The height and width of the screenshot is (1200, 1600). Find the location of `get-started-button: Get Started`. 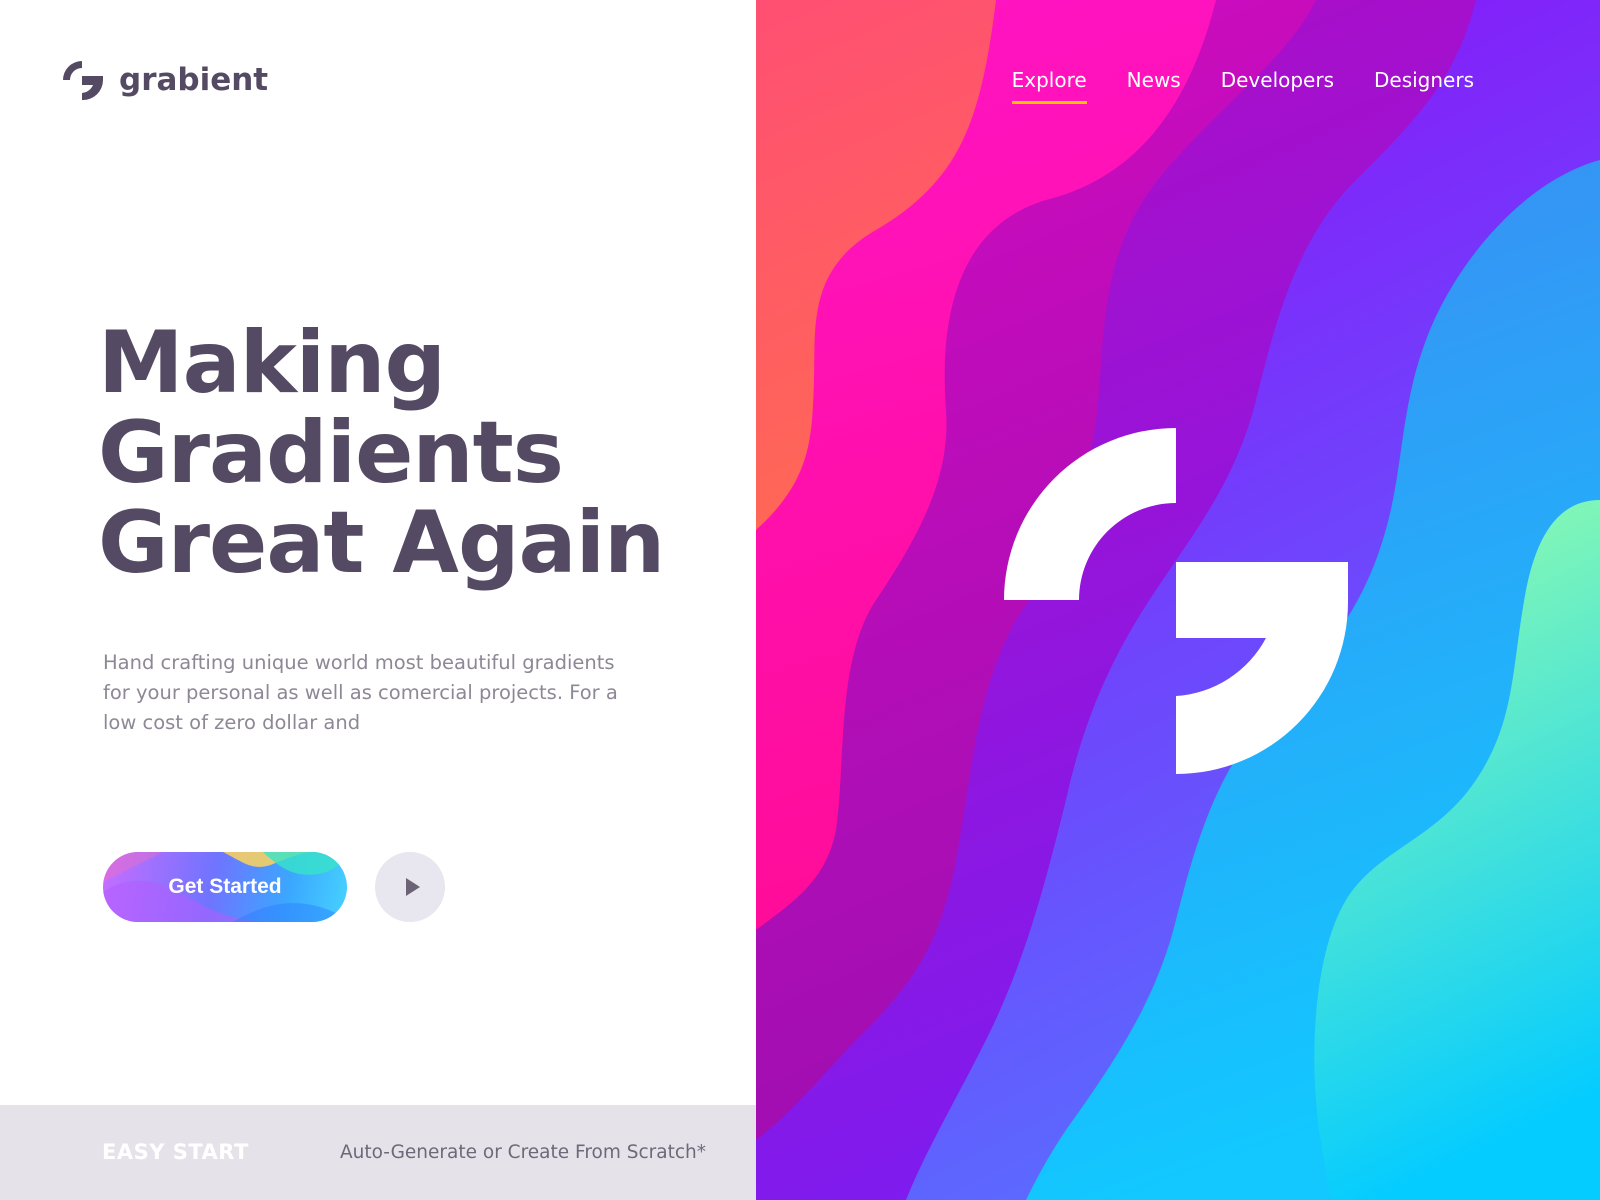

get-started-button: Get Started is located at coordinates (225, 887).